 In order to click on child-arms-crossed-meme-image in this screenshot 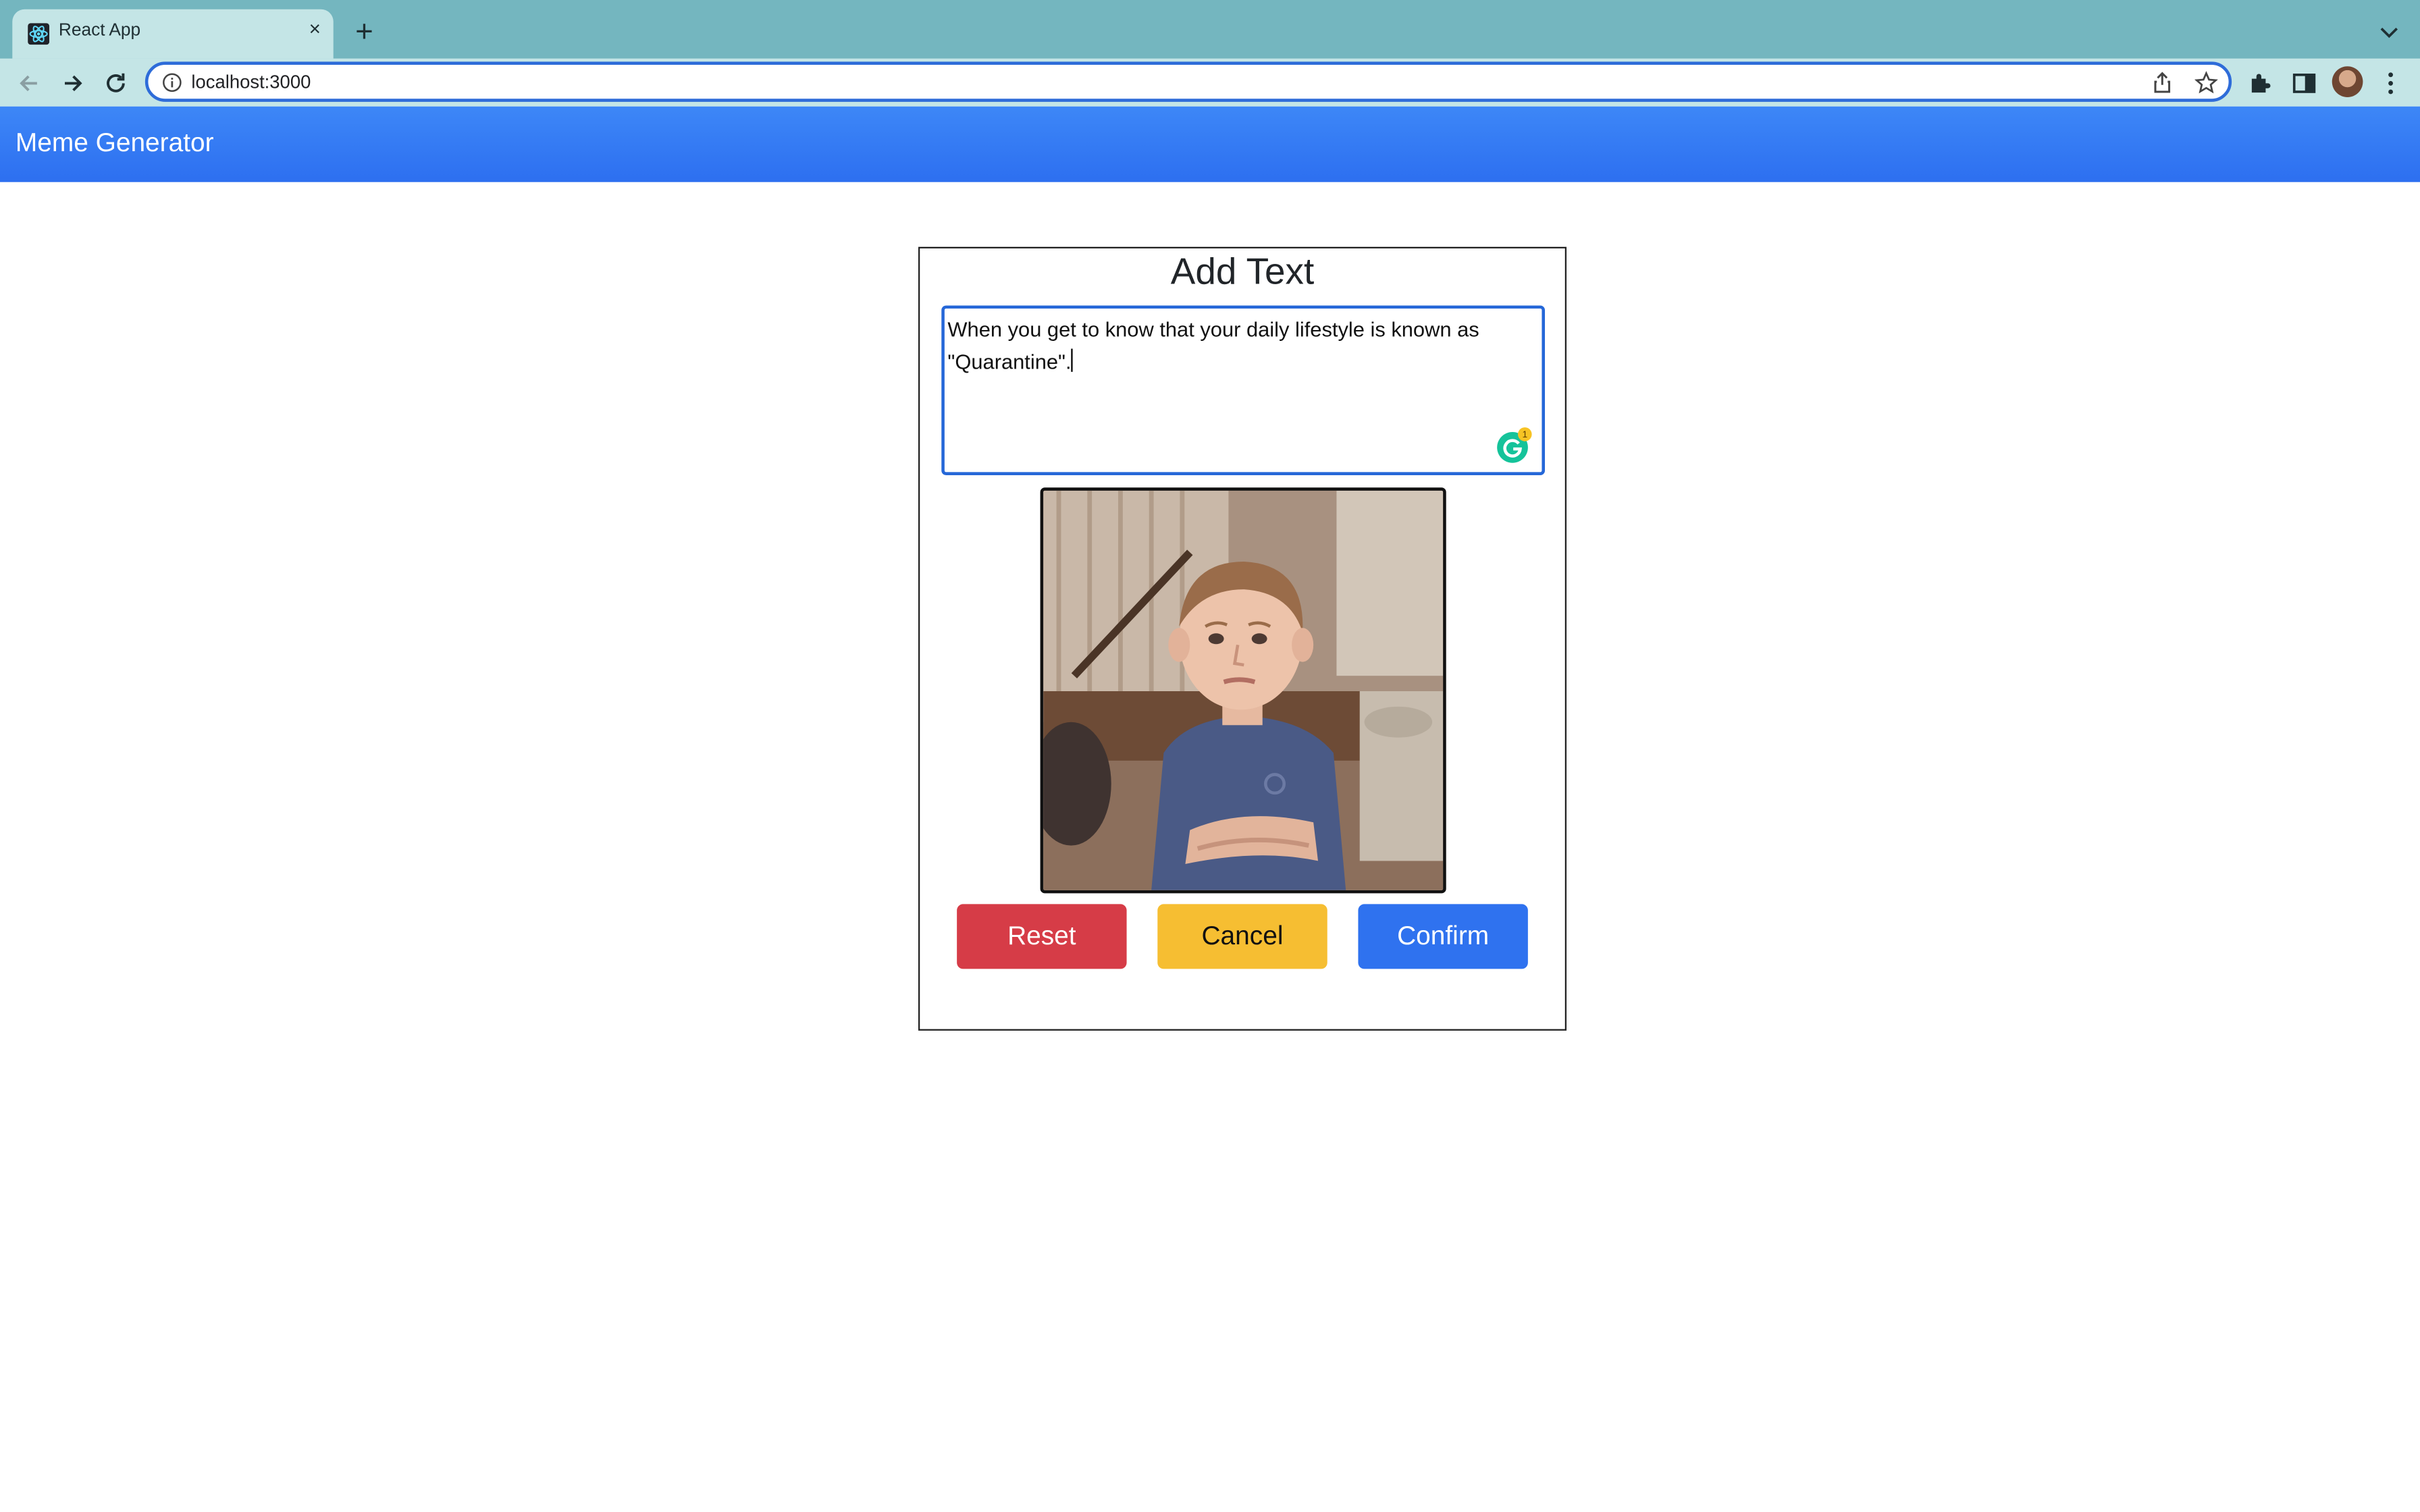, I will do `click(1243, 690)`.